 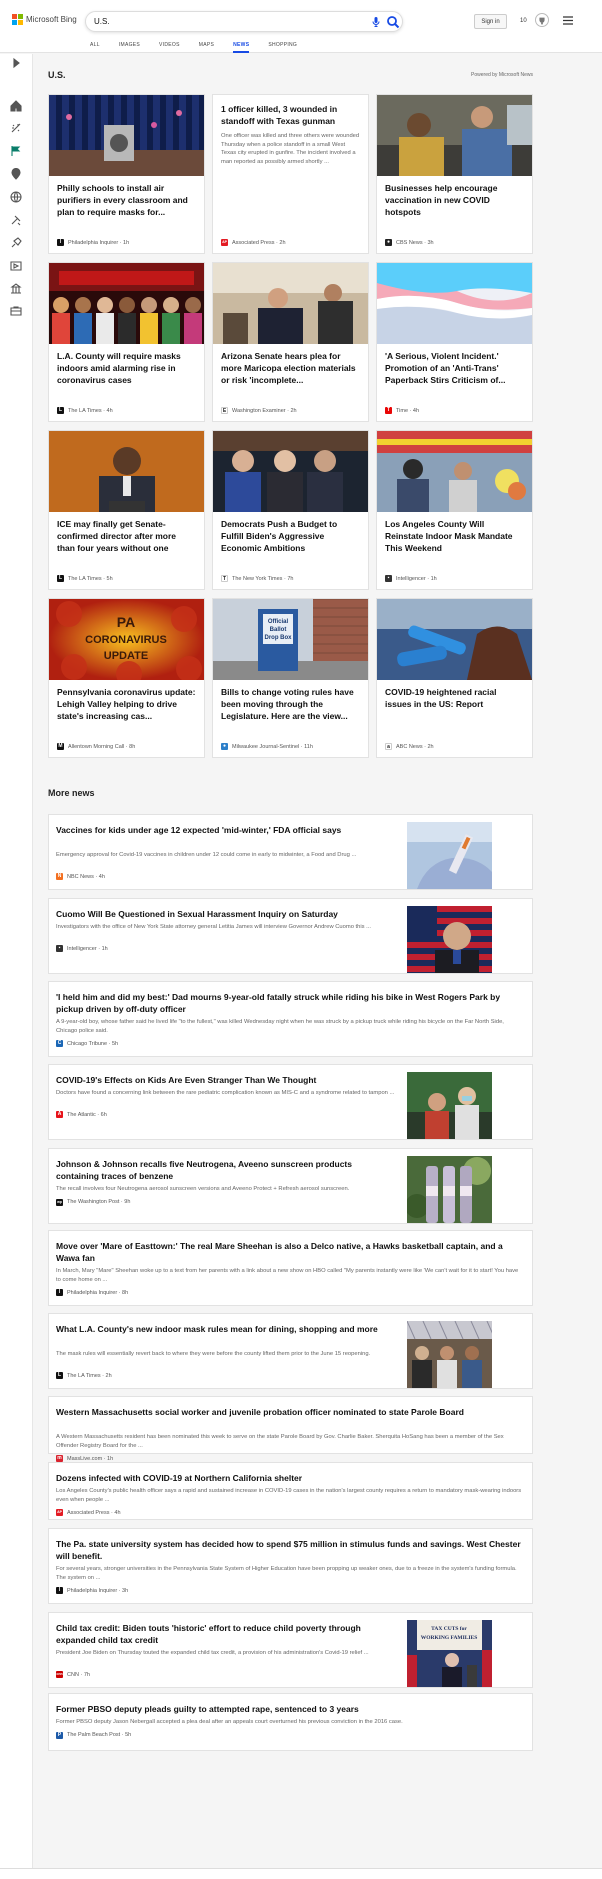 What do you see at coordinates (16, 243) in the screenshot?
I see `technology-icon` at bounding box center [16, 243].